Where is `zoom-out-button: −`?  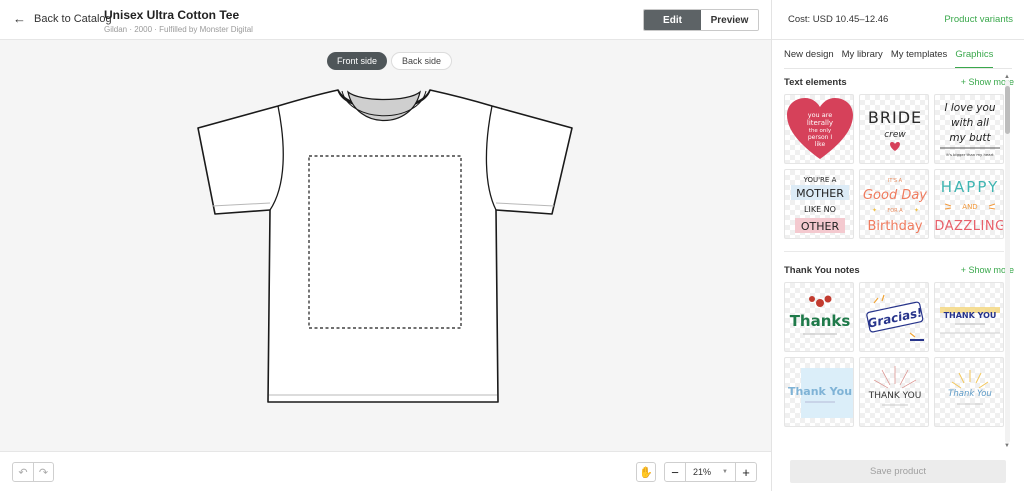 zoom-out-button: − is located at coordinates (675, 472).